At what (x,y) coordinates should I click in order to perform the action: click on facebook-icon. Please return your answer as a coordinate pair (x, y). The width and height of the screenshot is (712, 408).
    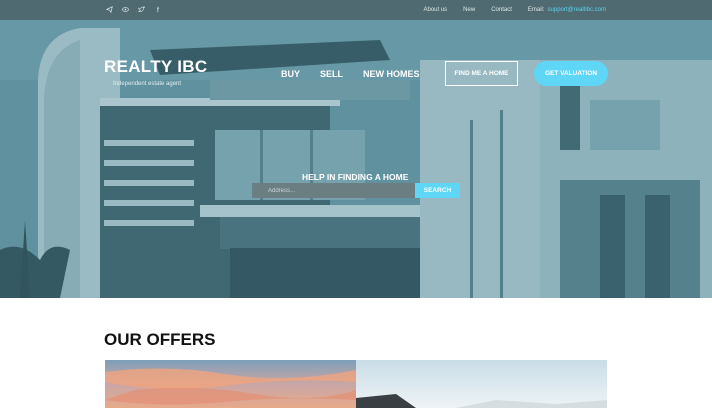
    Looking at the image, I should click on (157, 9).